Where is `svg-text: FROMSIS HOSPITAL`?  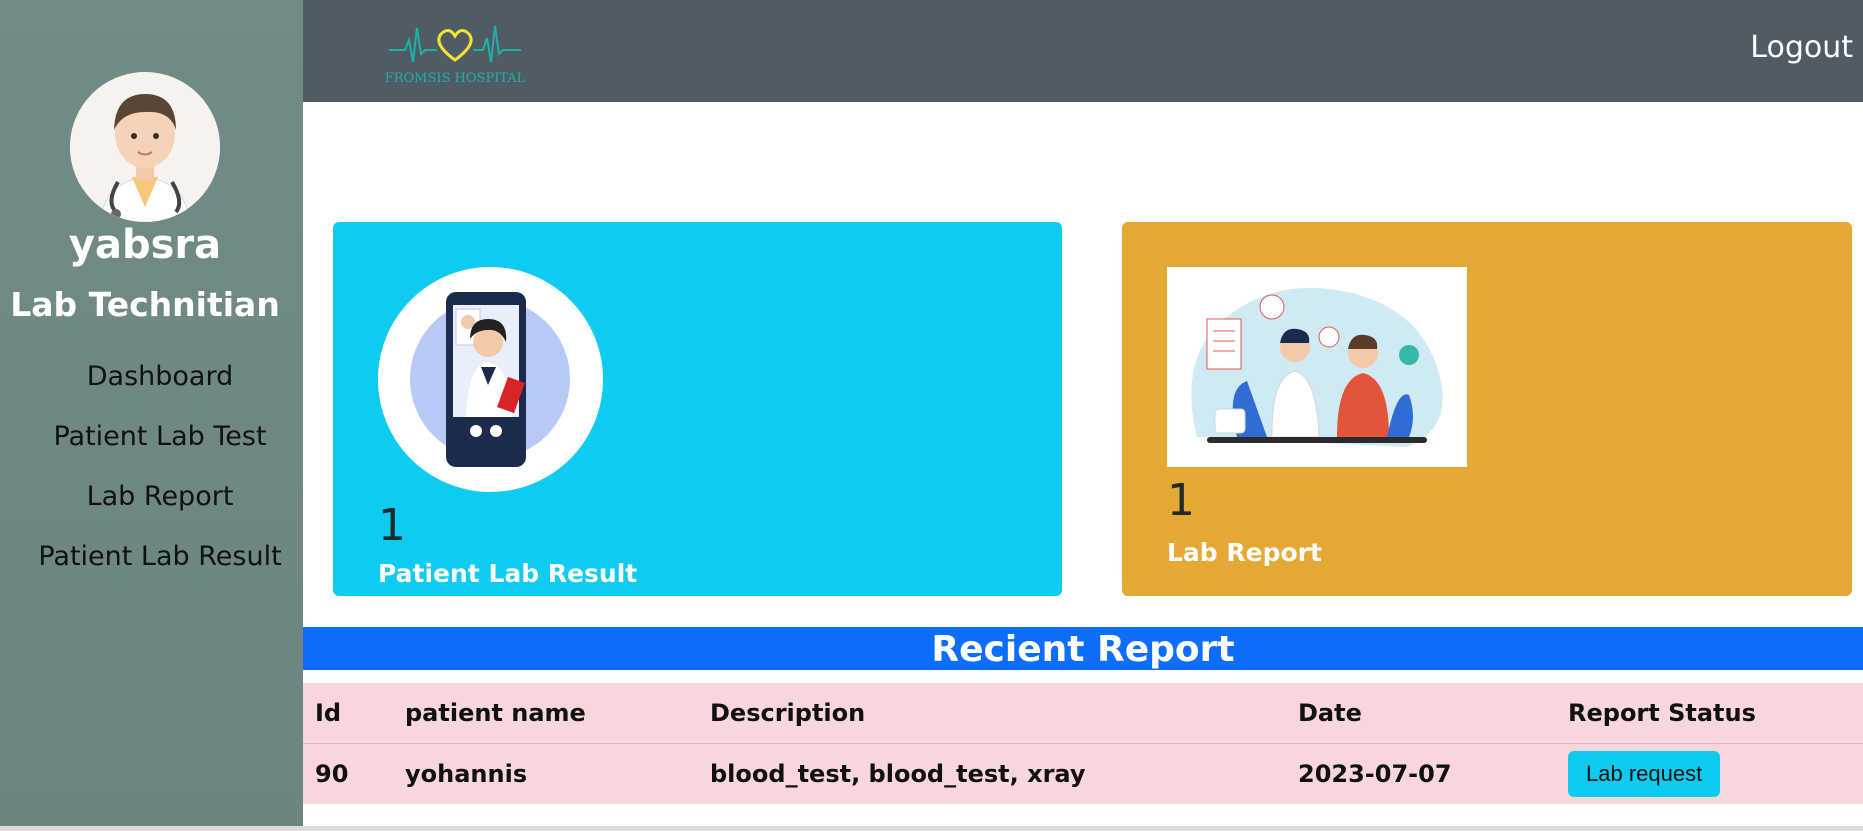 svg-text: FROMSIS HOSPITAL is located at coordinates (455, 78).